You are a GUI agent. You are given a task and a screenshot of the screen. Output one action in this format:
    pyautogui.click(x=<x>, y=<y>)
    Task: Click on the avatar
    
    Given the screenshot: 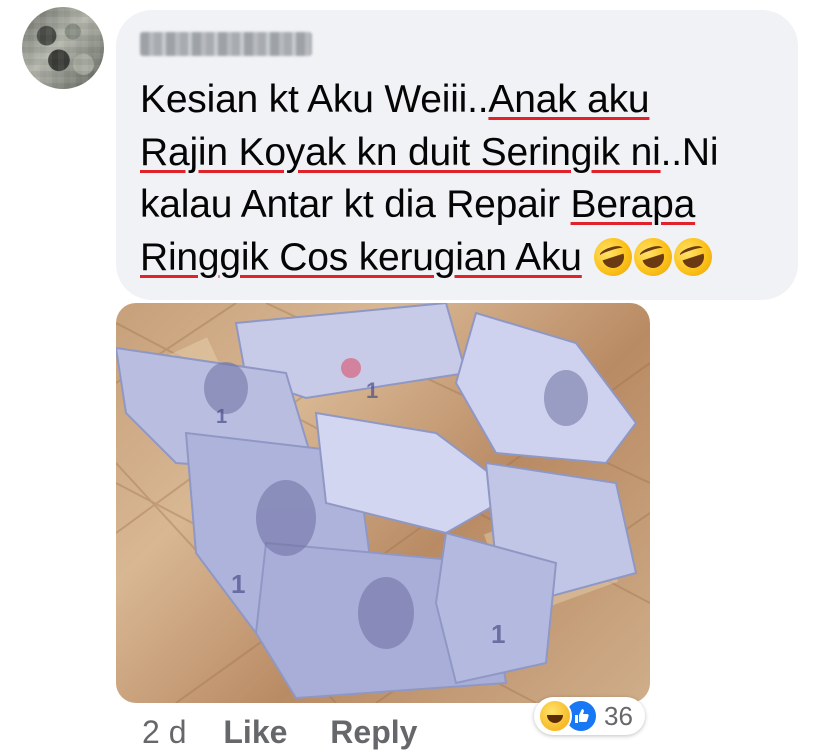 What is the action you would take?
    pyautogui.click(x=63, y=48)
    